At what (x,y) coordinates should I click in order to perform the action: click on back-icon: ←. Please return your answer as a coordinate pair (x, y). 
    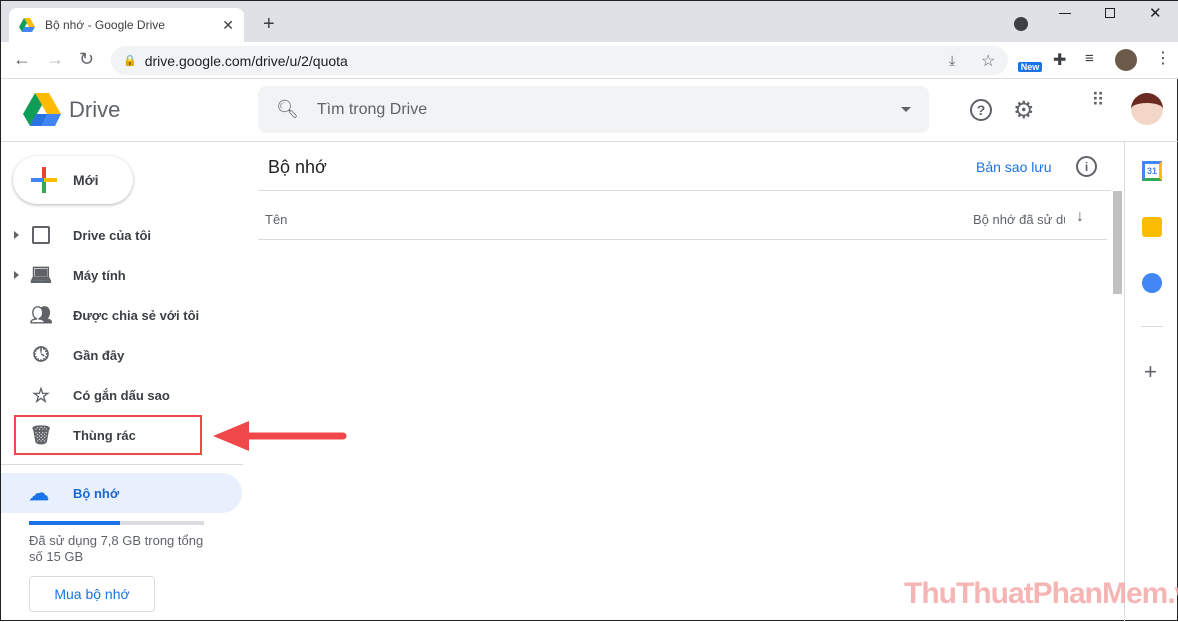
    Looking at the image, I should click on (22, 59).